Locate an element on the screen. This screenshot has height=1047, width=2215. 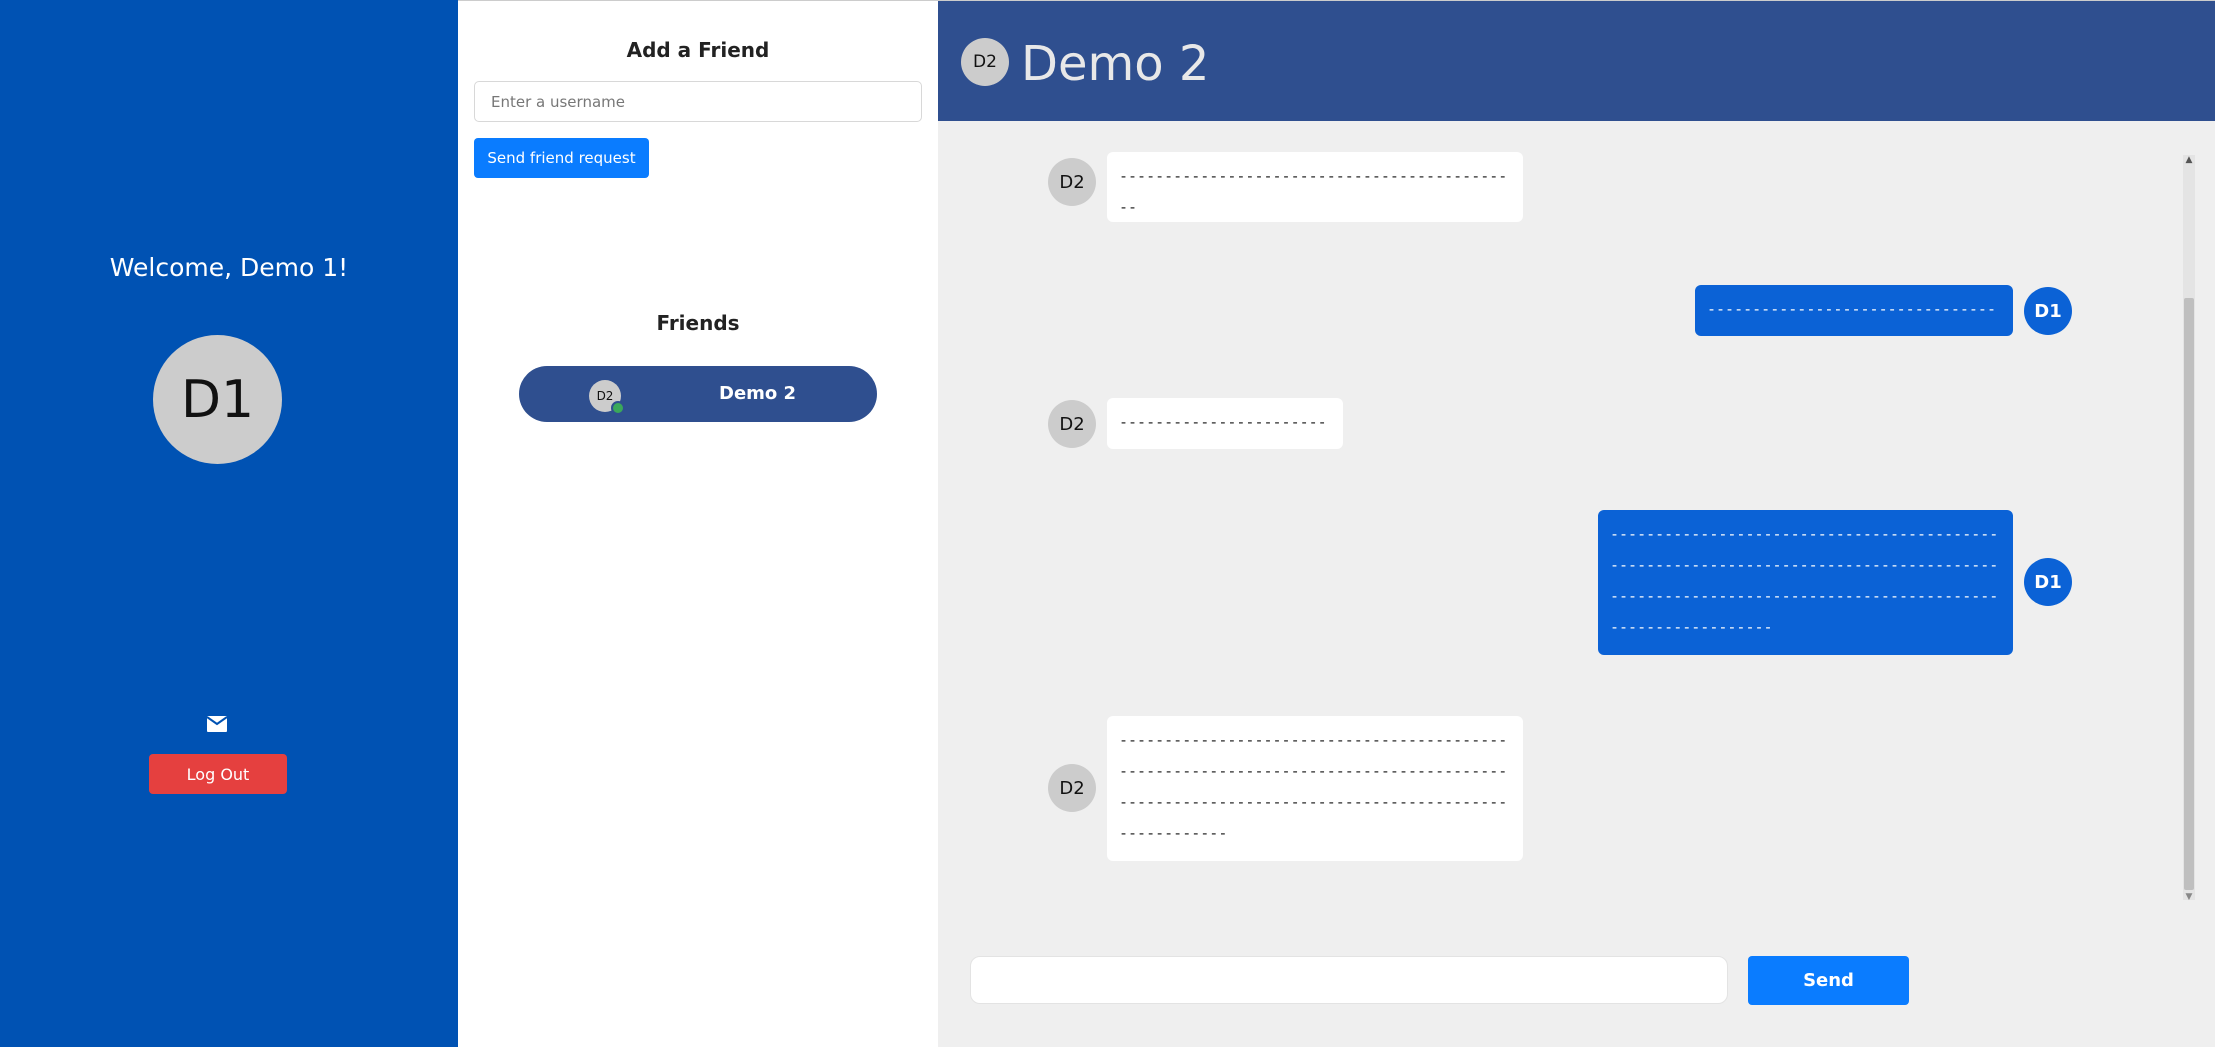
friends-title: Friends is located at coordinates (698, 323).